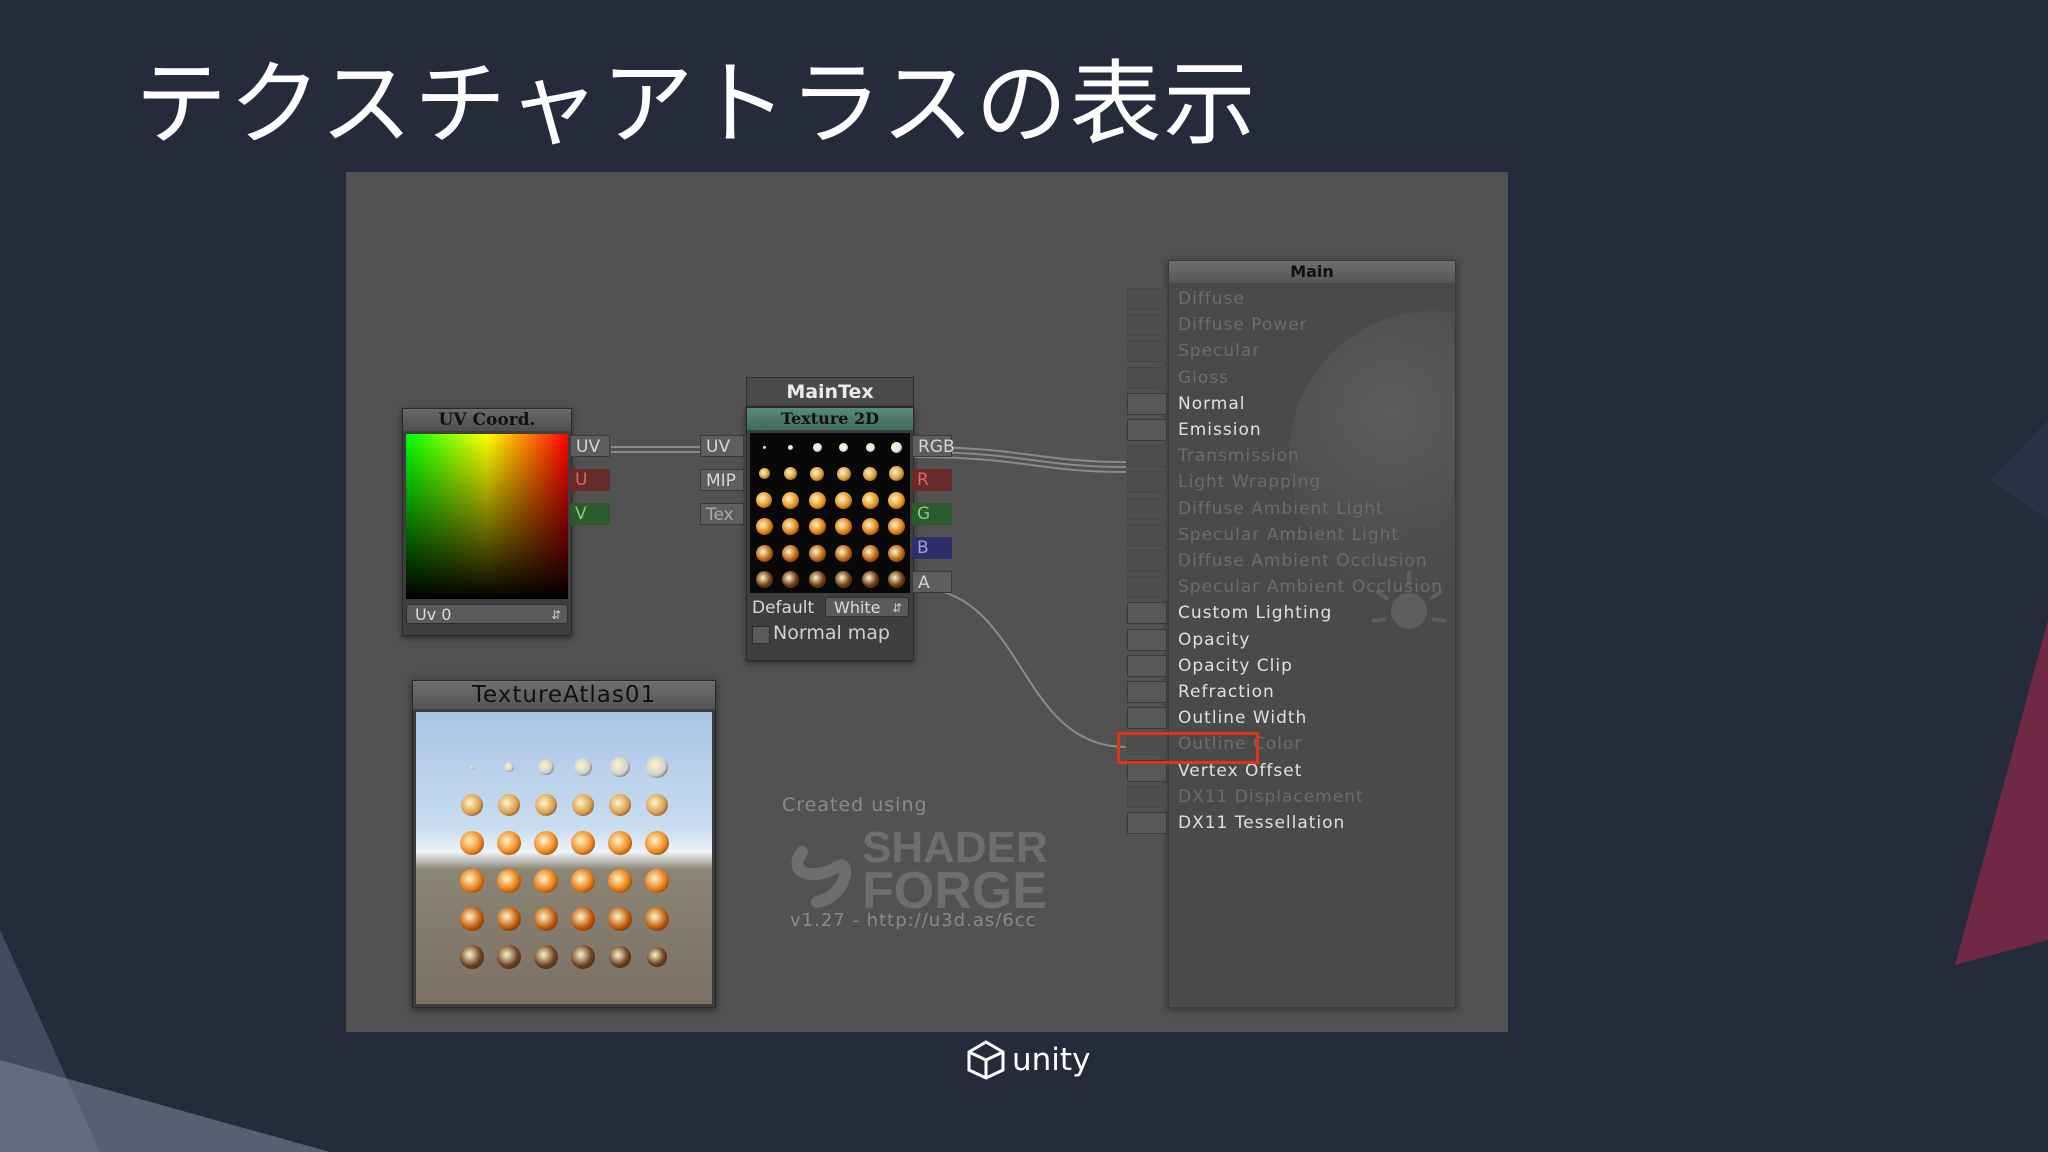 Image resolution: width=2048 pixels, height=1152 pixels. Describe the element at coordinates (722, 446) in the screenshot. I see `maintex-input-uv: UV` at that location.